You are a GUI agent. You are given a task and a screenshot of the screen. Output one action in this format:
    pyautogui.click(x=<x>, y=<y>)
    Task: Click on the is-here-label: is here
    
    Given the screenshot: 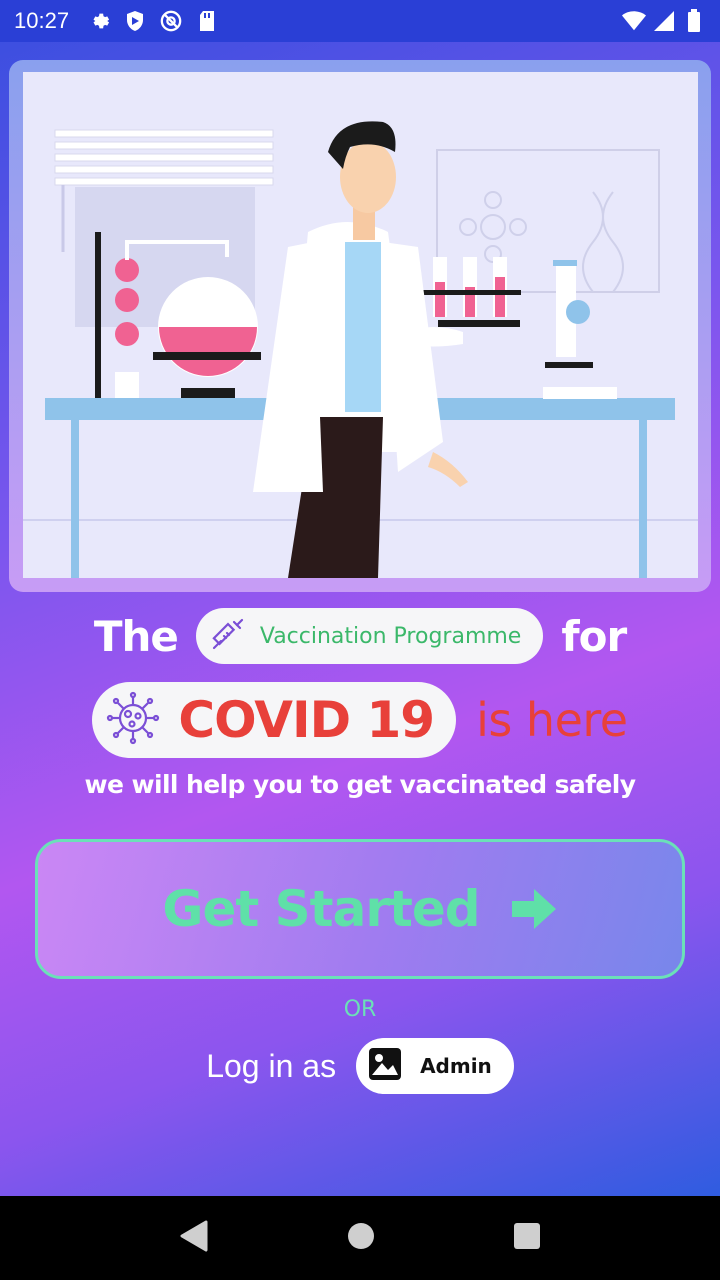 What is the action you would take?
    pyautogui.click(x=552, y=720)
    